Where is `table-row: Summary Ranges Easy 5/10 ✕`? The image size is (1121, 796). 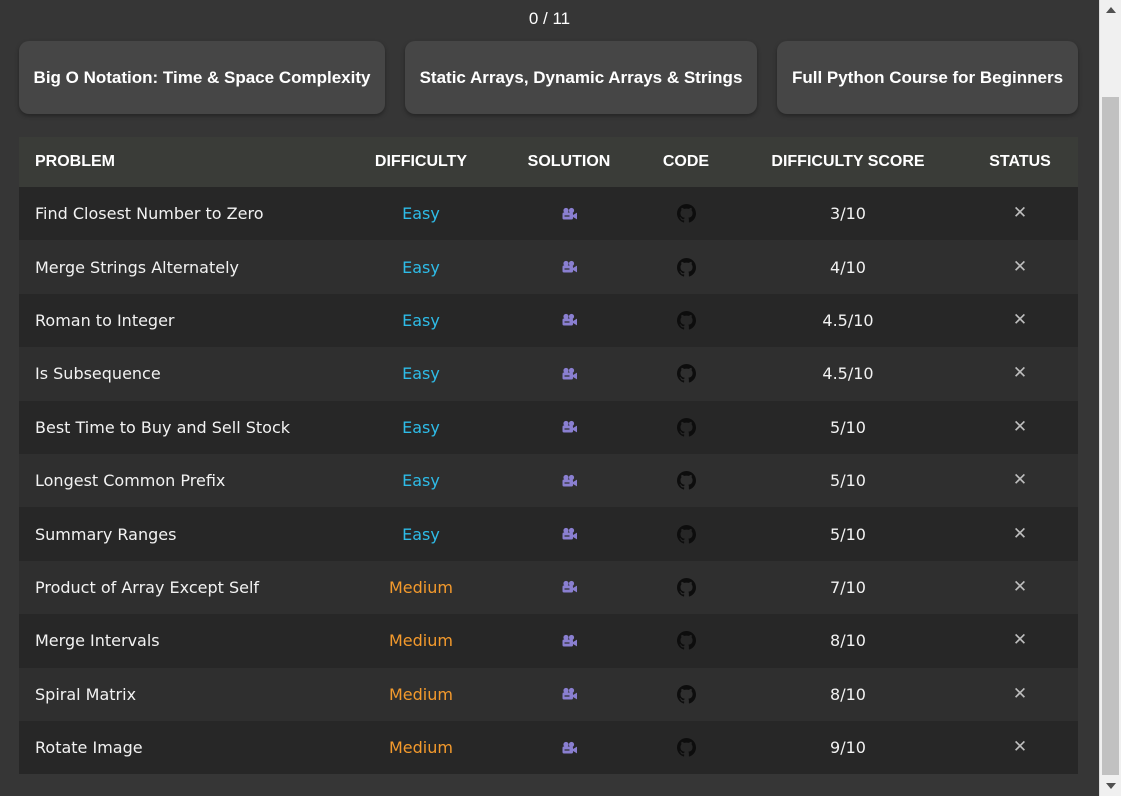 table-row: Summary Ranges Easy 5/10 ✕ is located at coordinates (548, 534).